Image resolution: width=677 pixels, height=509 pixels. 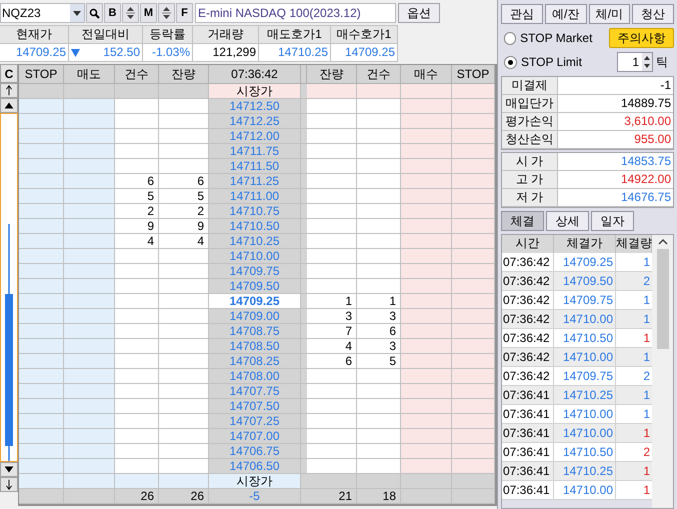 What do you see at coordinates (528, 338) in the screenshot?
I see `trade-time: 07:36:42` at bounding box center [528, 338].